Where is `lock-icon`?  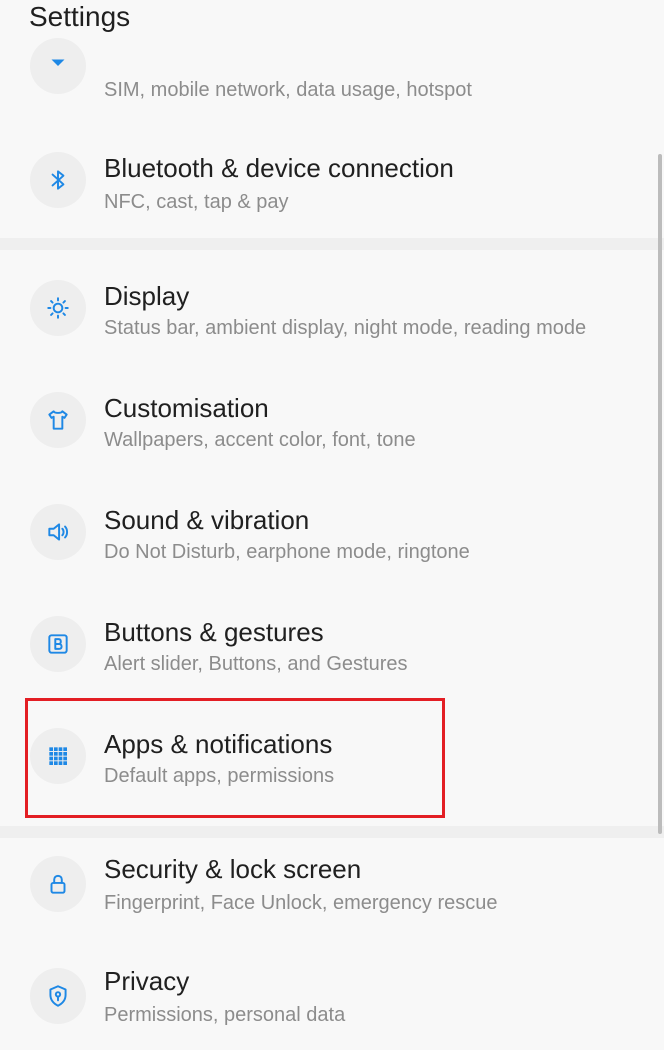
lock-icon is located at coordinates (58, 884).